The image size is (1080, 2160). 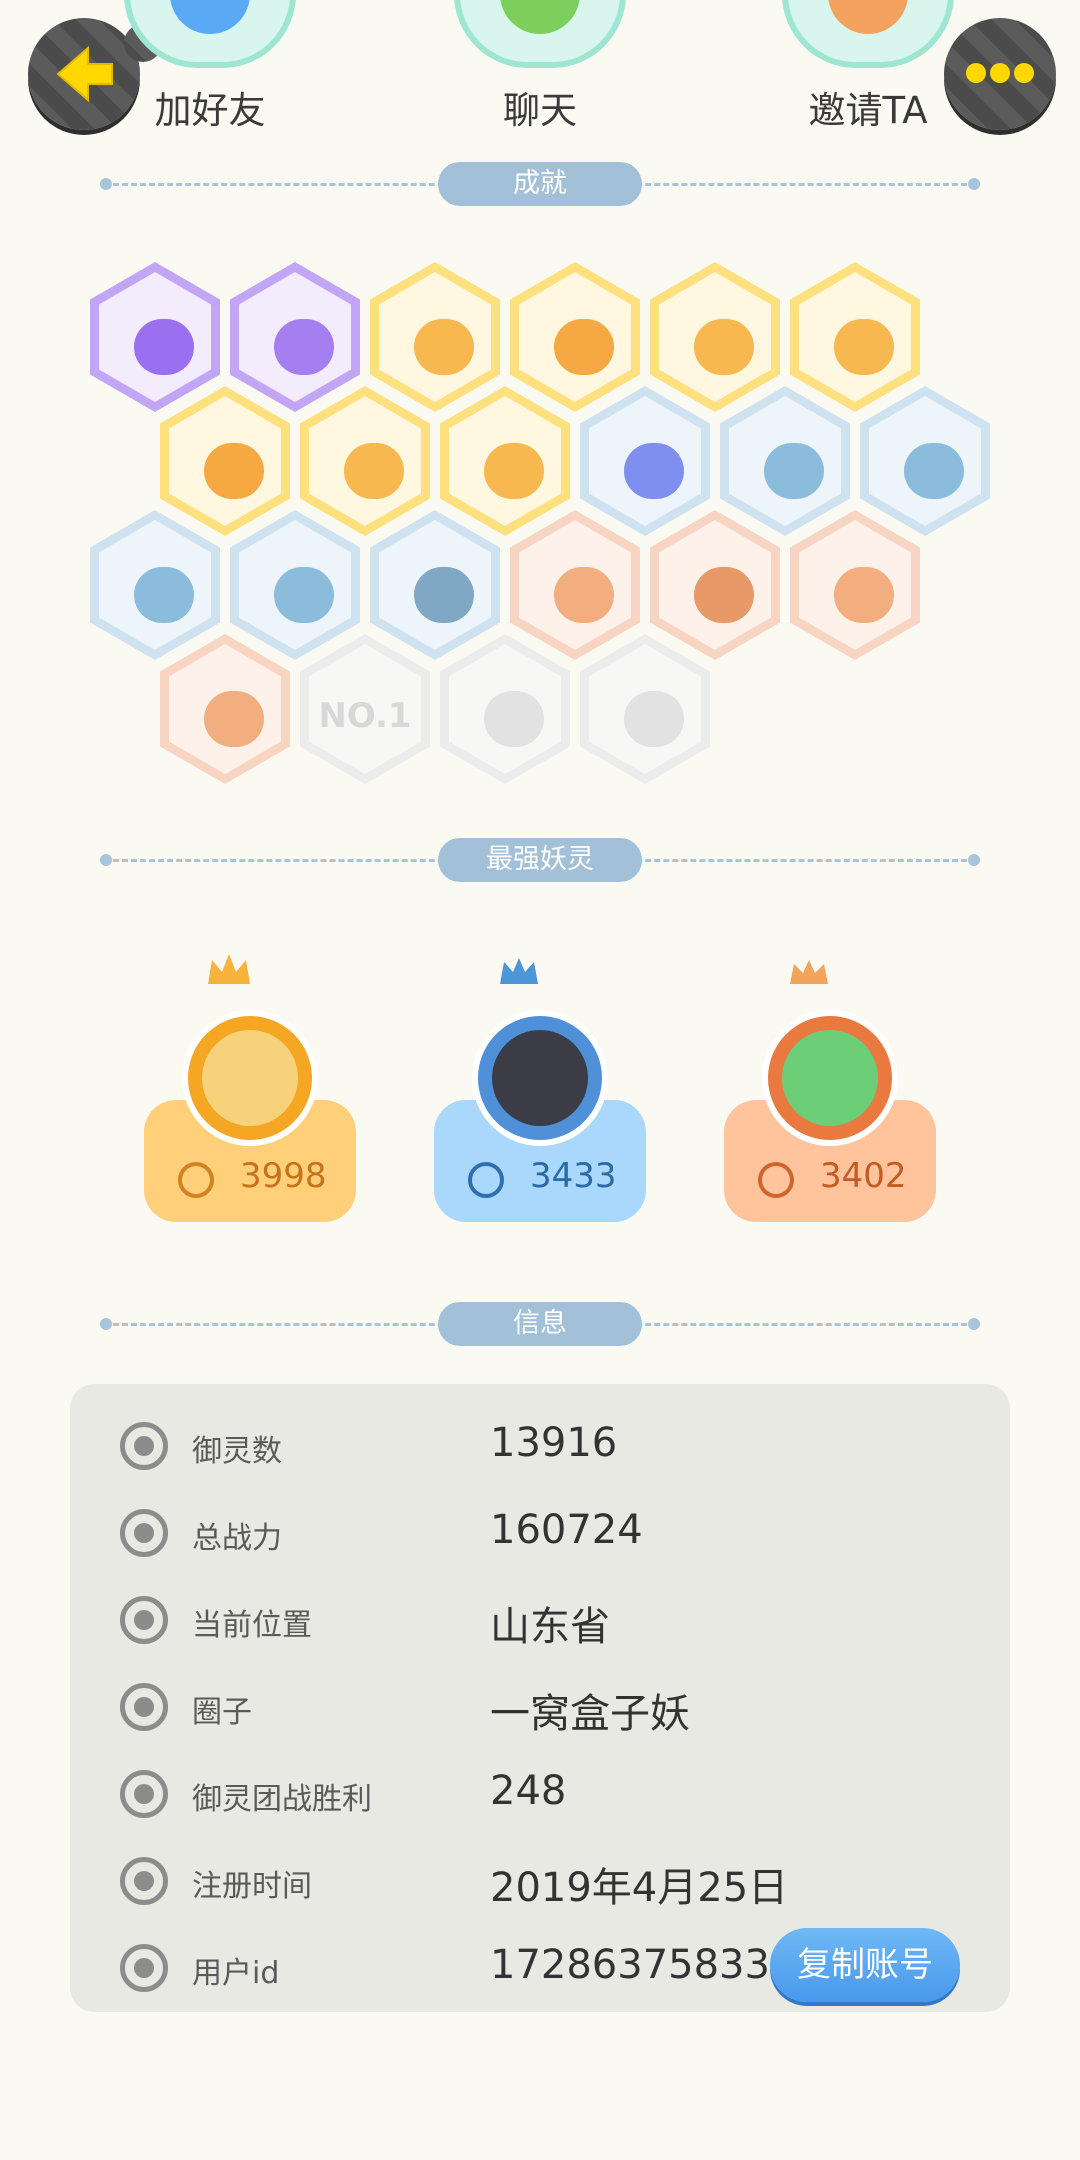 What do you see at coordinates (234, 719) in the screenshot?
I see `angry-face-icon` at bounding box center [234, 719].